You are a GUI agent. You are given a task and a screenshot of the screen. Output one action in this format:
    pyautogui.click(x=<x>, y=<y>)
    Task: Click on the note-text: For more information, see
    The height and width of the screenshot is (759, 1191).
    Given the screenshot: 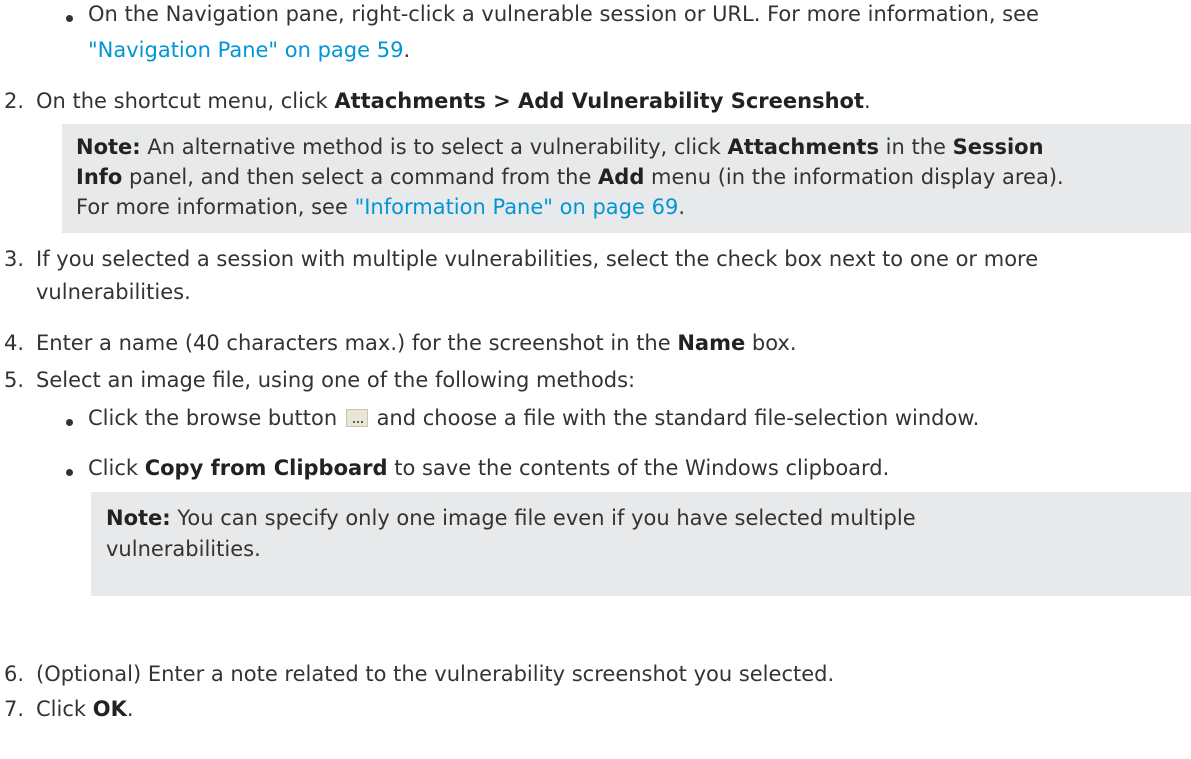 What is the action you would take?
    pyautogui.click(x=215, y=207)
    